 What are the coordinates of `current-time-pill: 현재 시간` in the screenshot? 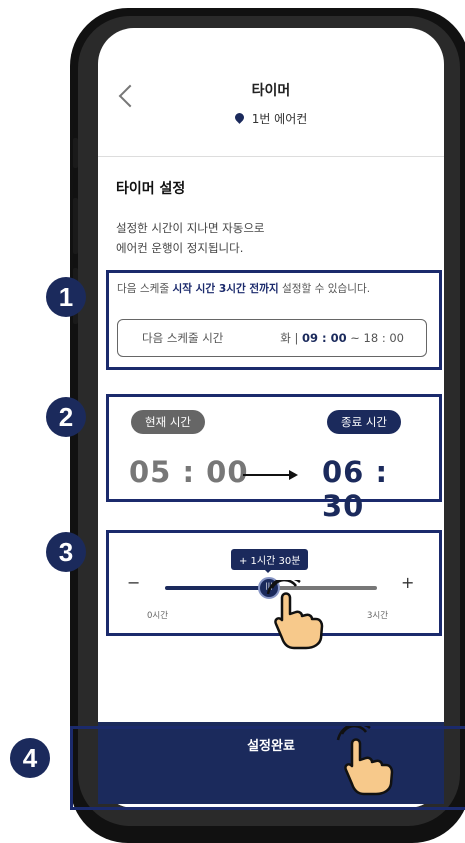 It's located at (168, 422).